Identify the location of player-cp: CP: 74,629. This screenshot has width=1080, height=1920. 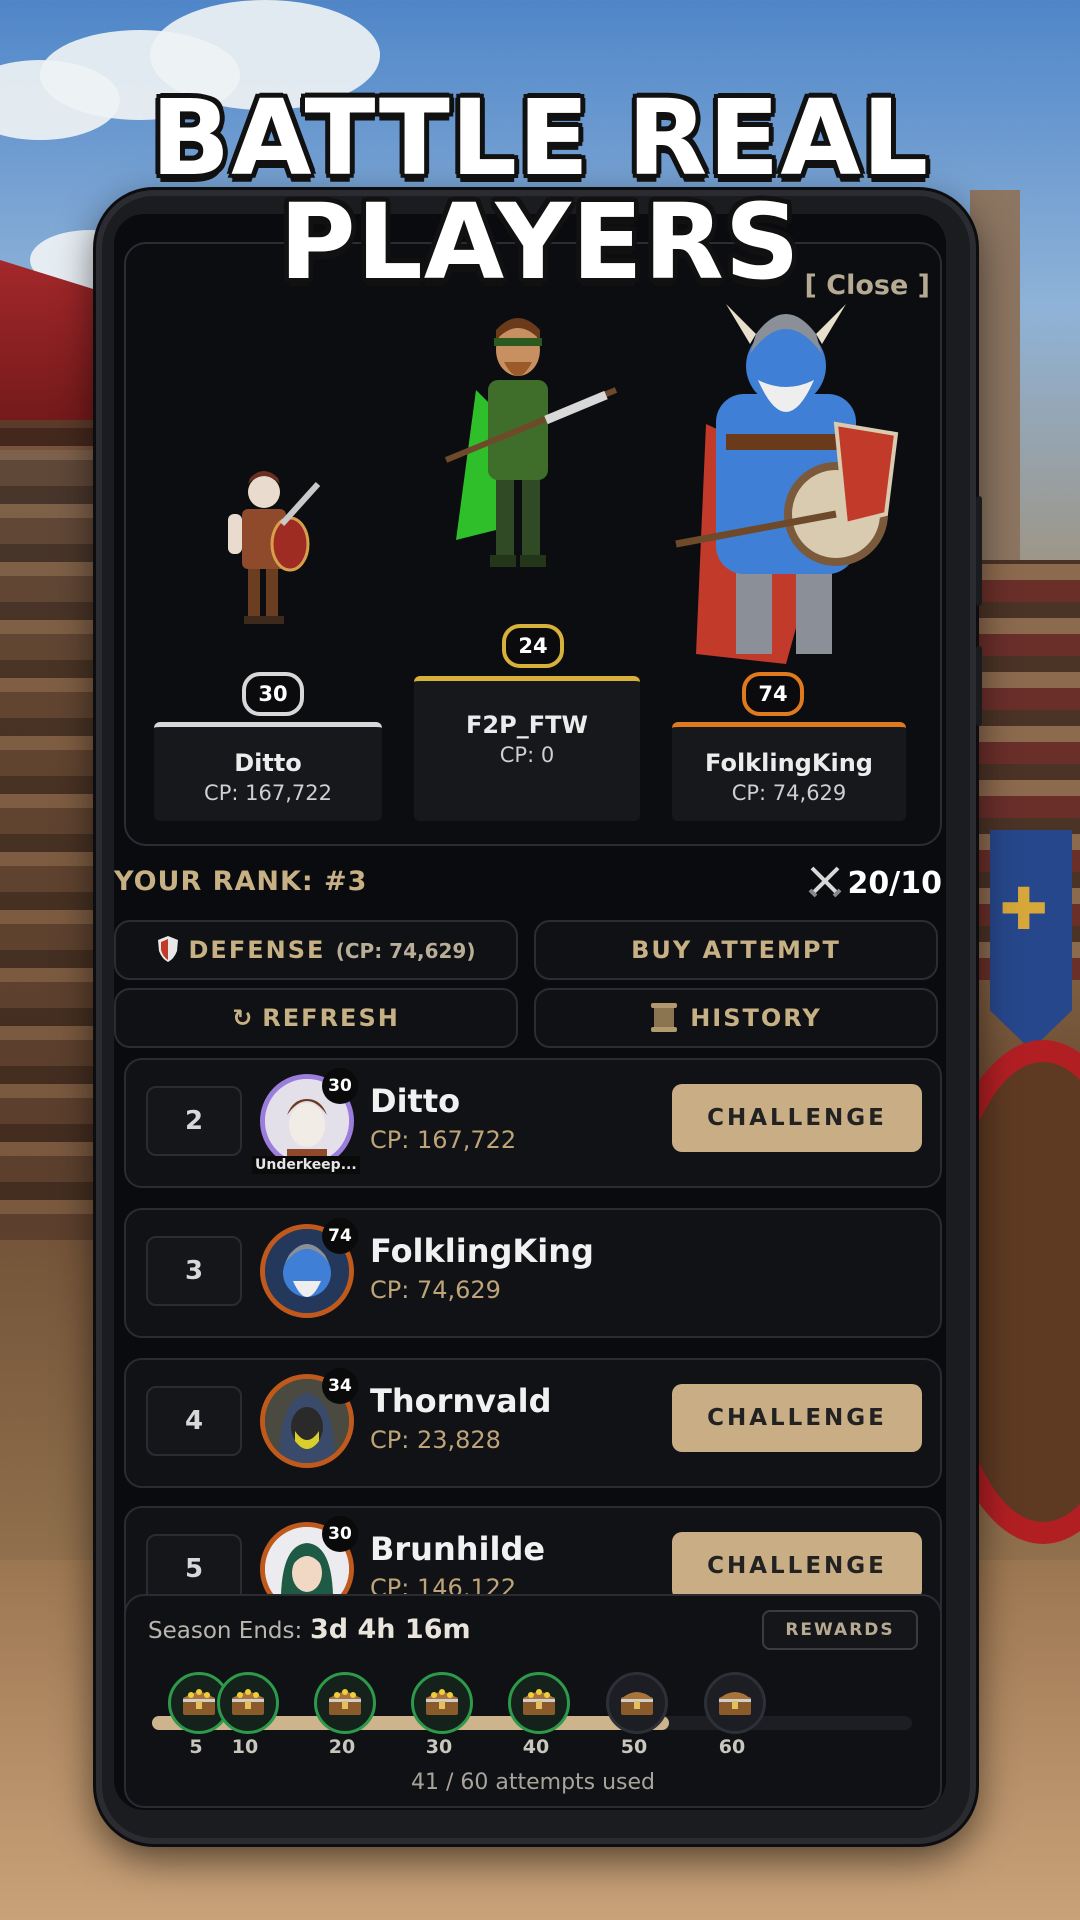
(435, 1290).